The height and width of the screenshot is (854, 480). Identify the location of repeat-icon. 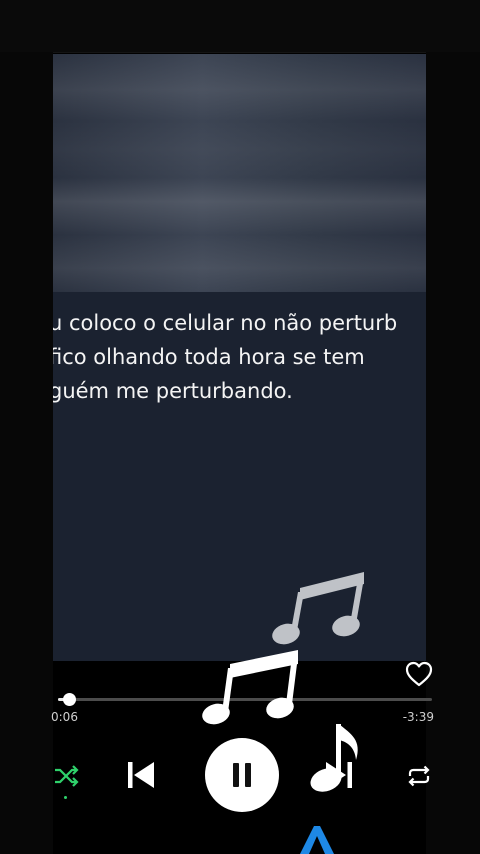
(419, 776).